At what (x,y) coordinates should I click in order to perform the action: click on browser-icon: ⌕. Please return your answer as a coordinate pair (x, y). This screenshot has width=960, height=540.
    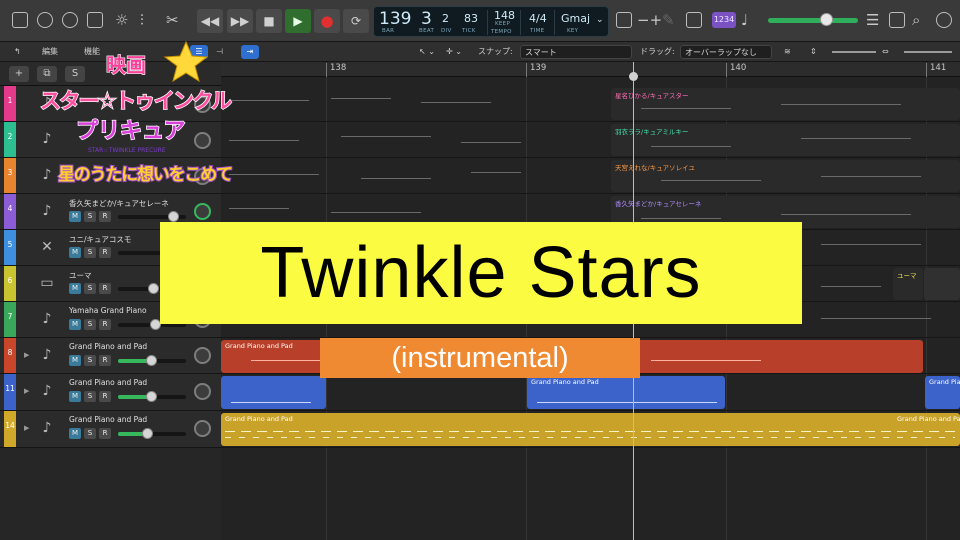
    Looking at the image, I should click on (916, 20).